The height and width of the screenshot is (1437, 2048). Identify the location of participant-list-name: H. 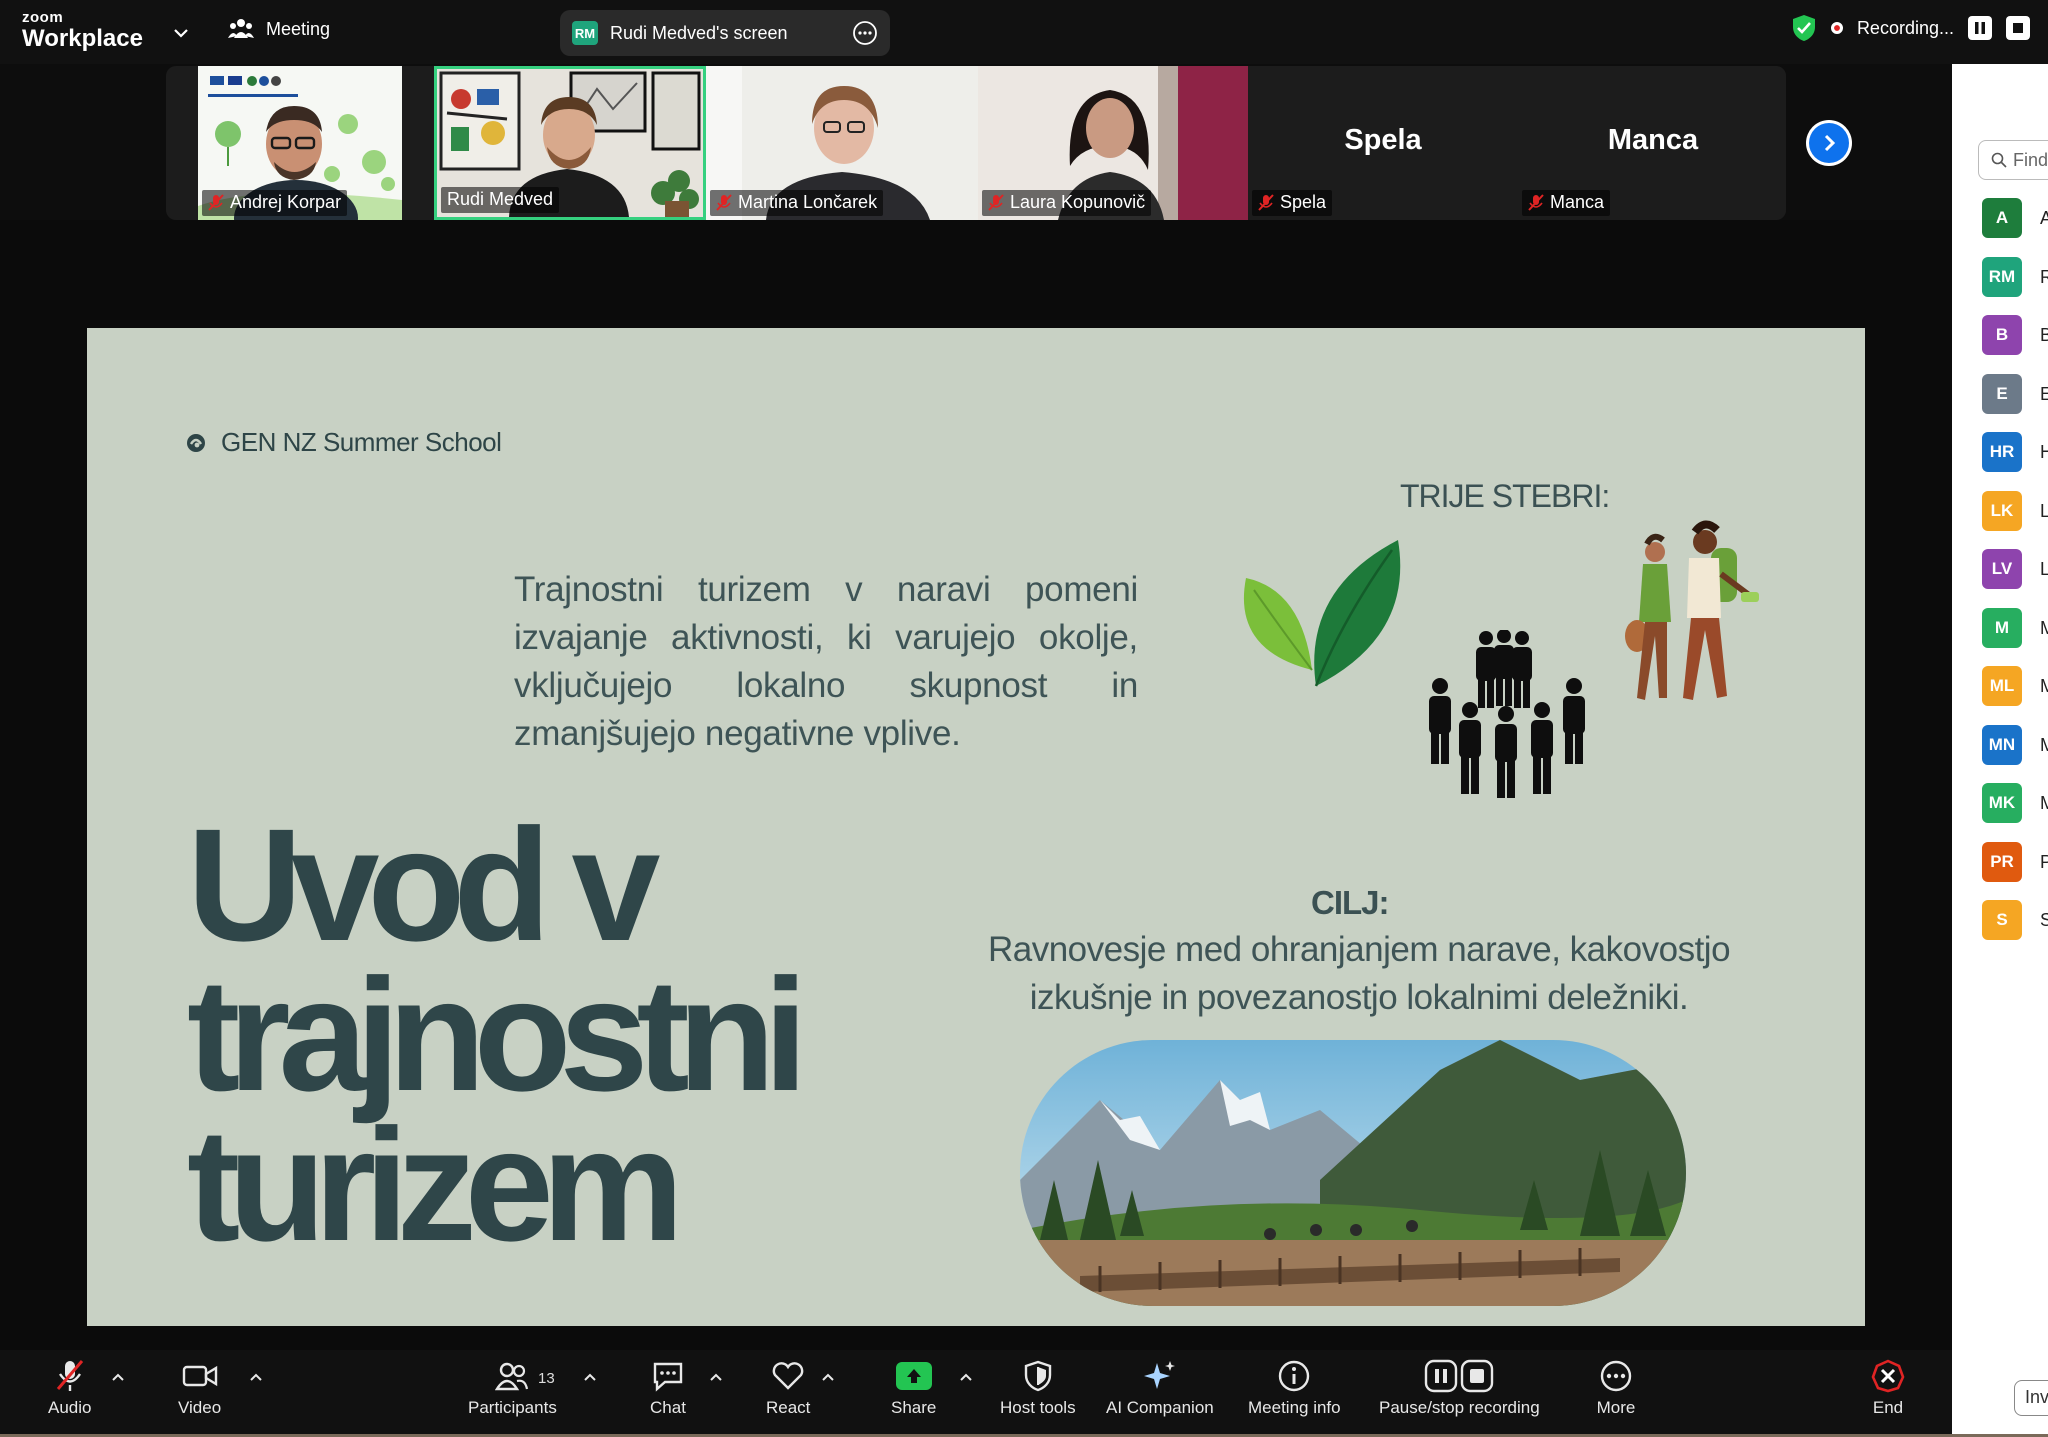
(2044, 452).